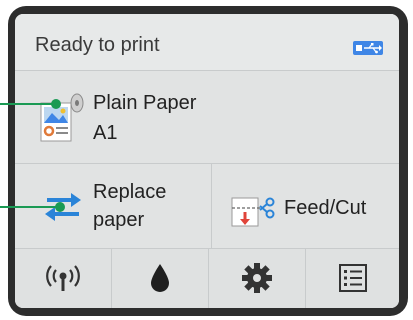  Describe the element at coordinates (145, 103) in the screenshot. I see `paper-type-label: Plain Paper` at that location.